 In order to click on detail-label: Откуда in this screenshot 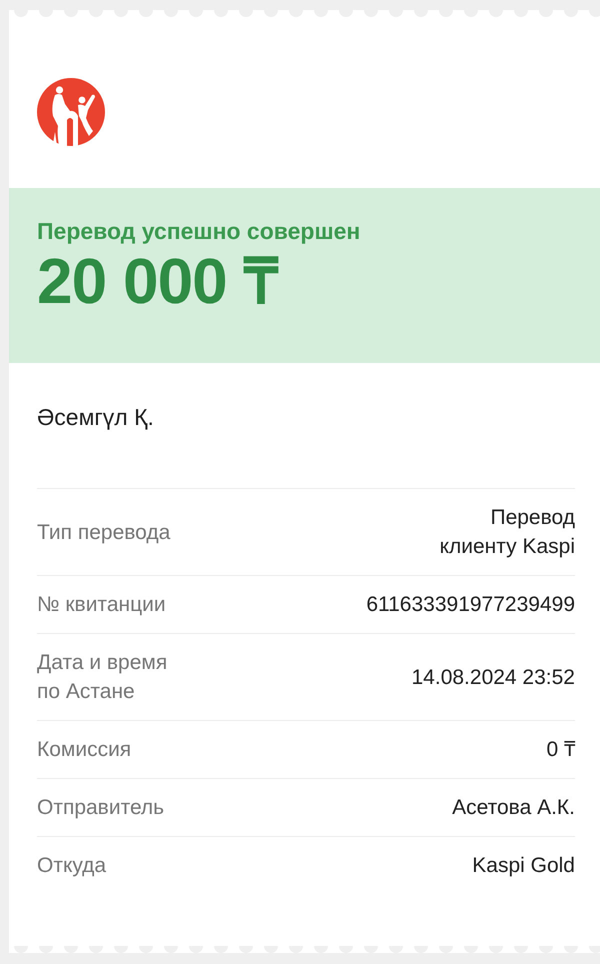, I will do `click(71, 866)`.